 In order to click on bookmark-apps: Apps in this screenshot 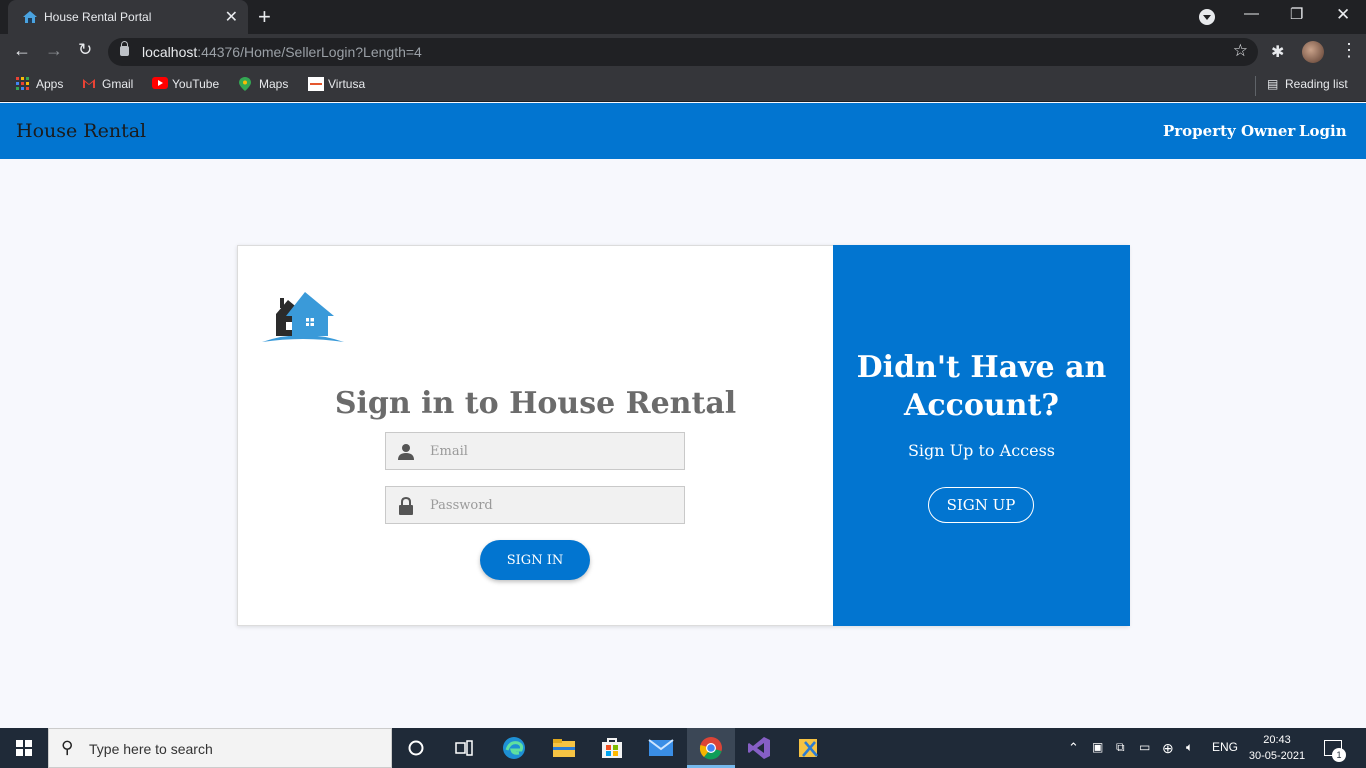, I will do `click(39, 84)`.